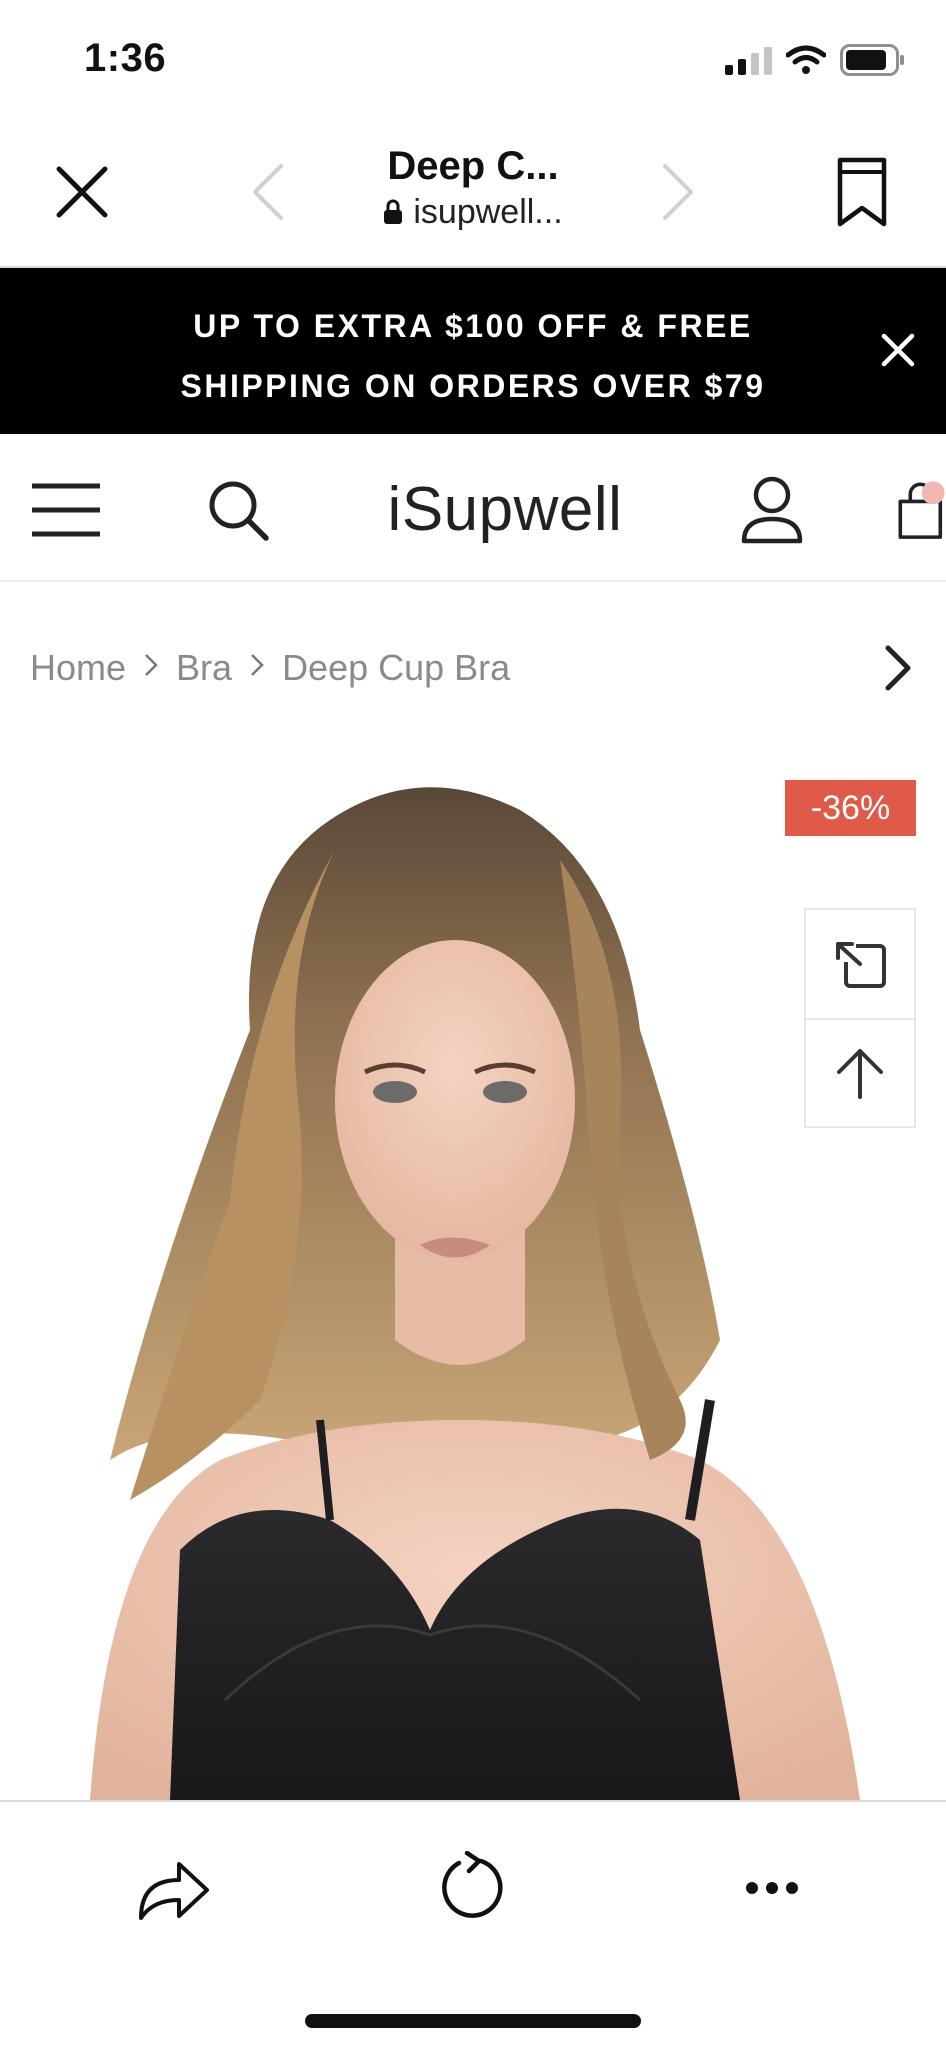 Image resolution: width=946 pixels, height=2048 pixels. I want to click on promo-close-button, so click(898, 350).